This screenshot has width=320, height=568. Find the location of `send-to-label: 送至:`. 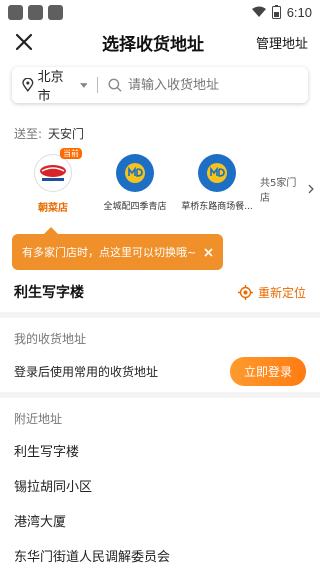

send-to-label: 送至: is located at coordinates (28, 134).